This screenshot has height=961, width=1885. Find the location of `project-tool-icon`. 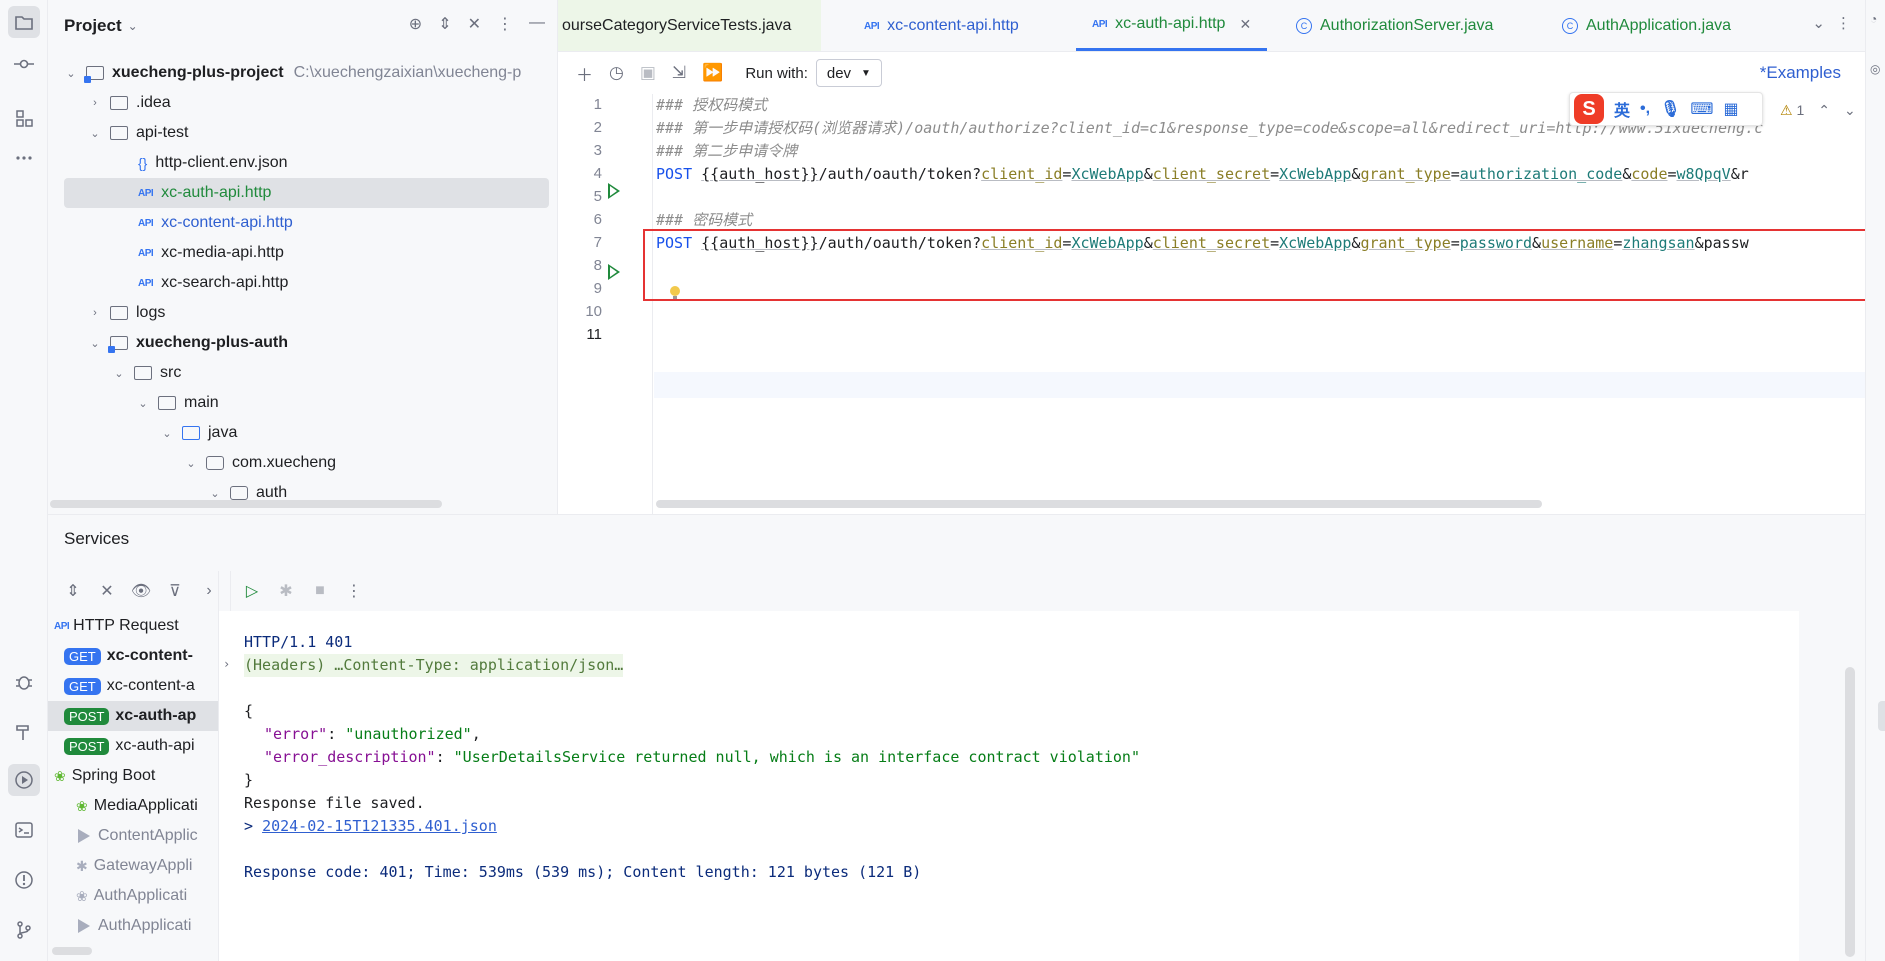

project-tool-icon is located at coordinates (24, 22).